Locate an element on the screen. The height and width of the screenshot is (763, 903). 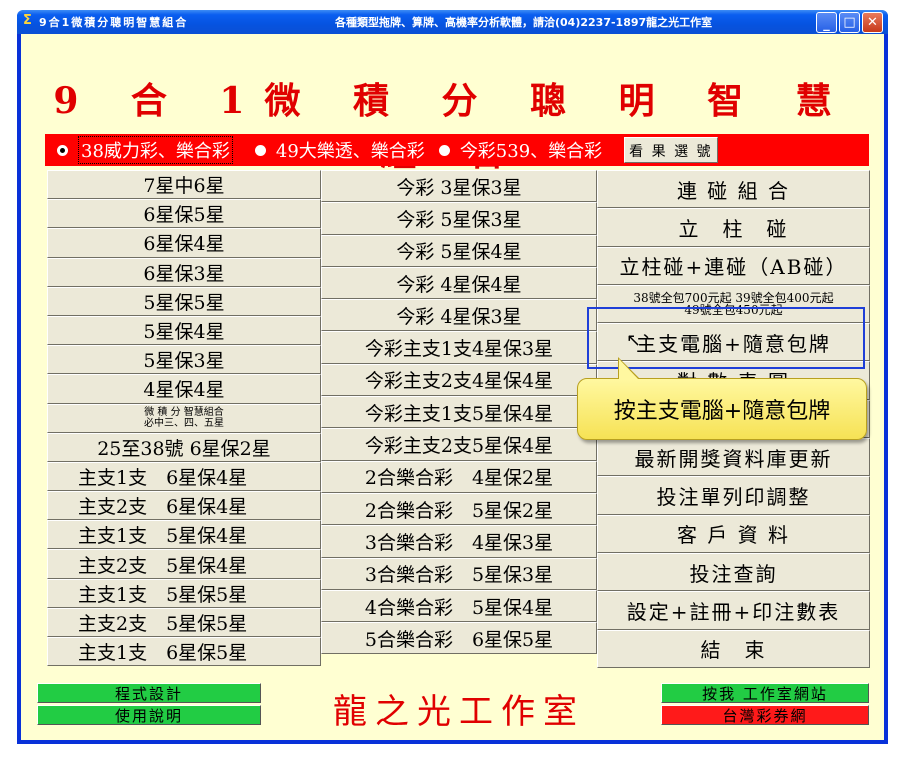
settings-register-button: 設定+註冊+印注數表 is located at coordinates (733, 610).